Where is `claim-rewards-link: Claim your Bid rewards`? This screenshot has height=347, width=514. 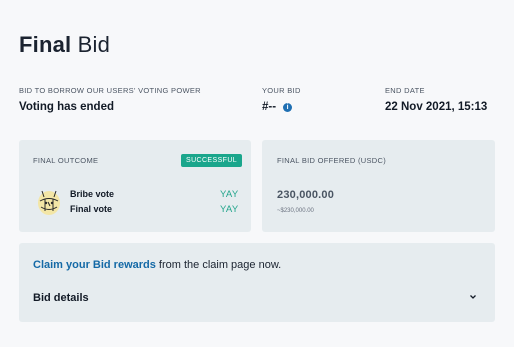
claim-rewards-link: Claim your Bid rewards is located at coordinates (94, 265).